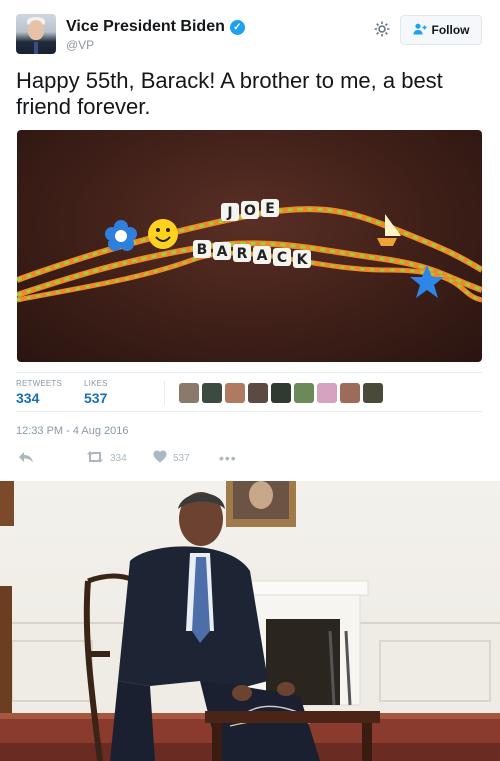 The height and width of the screenshot is (761, 500). What do you see at coordinates (118, 458) in the screenshot?
I see `retweet-count: 334` at bounding box center [118, 458].